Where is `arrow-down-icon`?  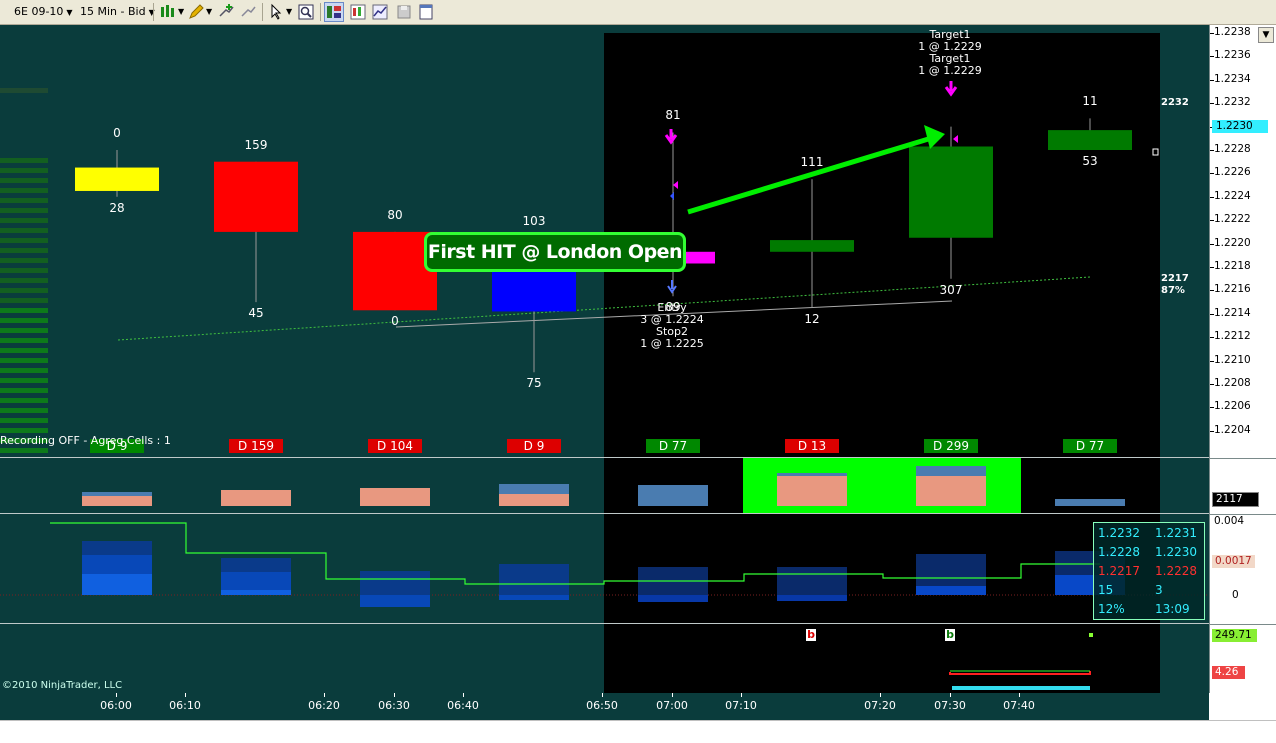 arrow-down-icon is located at coordinates (671, 137).